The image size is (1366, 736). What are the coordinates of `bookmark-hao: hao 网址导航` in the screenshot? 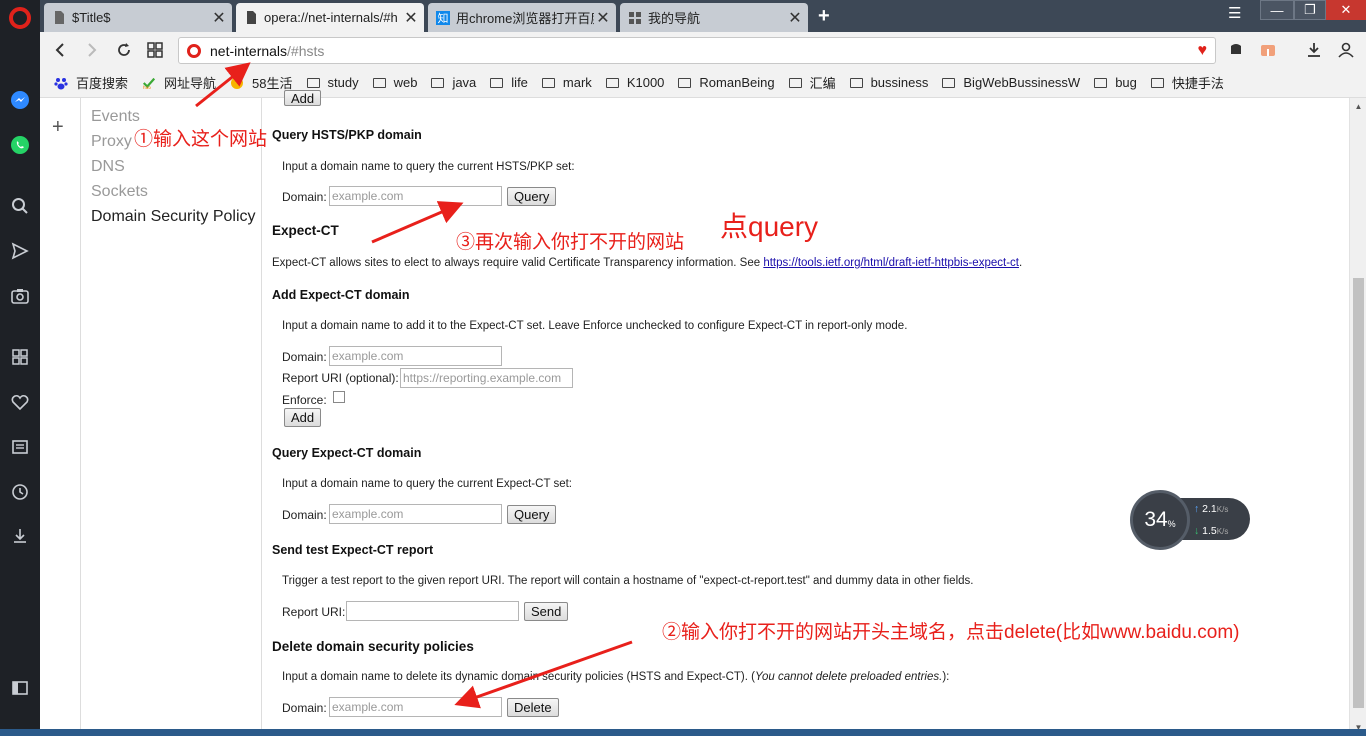 It's located at (179, 82).